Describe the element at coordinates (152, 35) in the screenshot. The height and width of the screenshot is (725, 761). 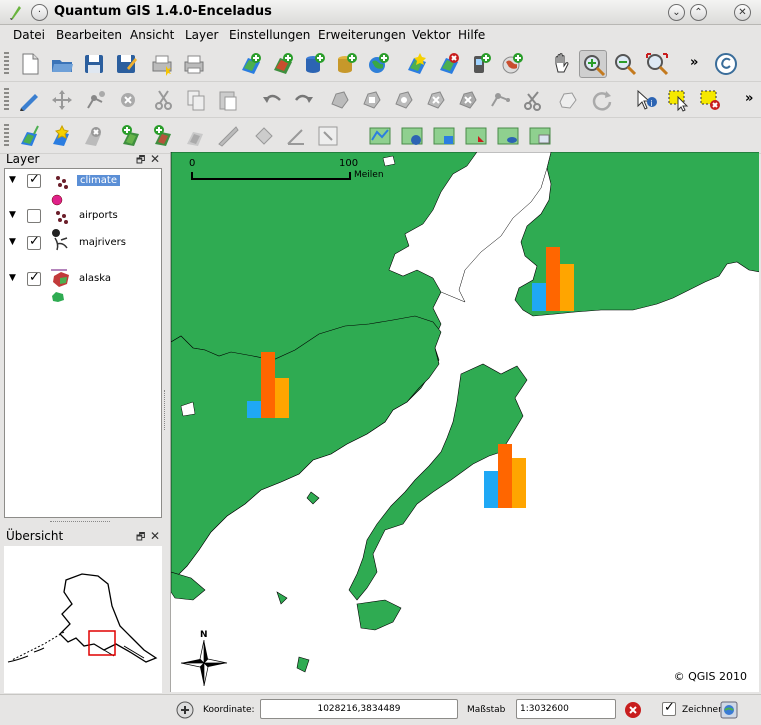
I see `menu-ansicht: Ansicht` at that location.